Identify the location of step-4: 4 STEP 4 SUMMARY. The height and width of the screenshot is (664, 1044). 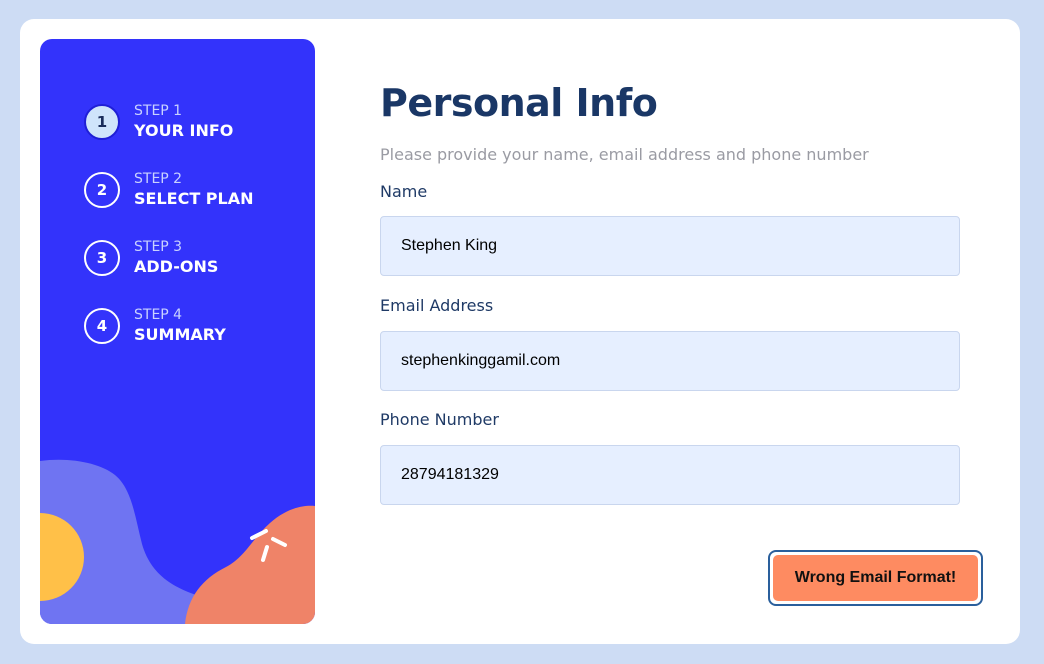
(155, 326).